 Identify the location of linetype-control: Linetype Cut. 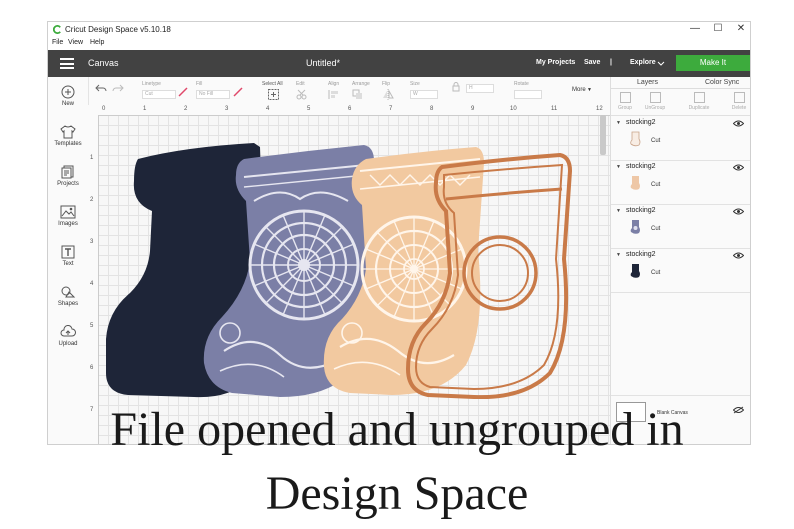
(159, 90).